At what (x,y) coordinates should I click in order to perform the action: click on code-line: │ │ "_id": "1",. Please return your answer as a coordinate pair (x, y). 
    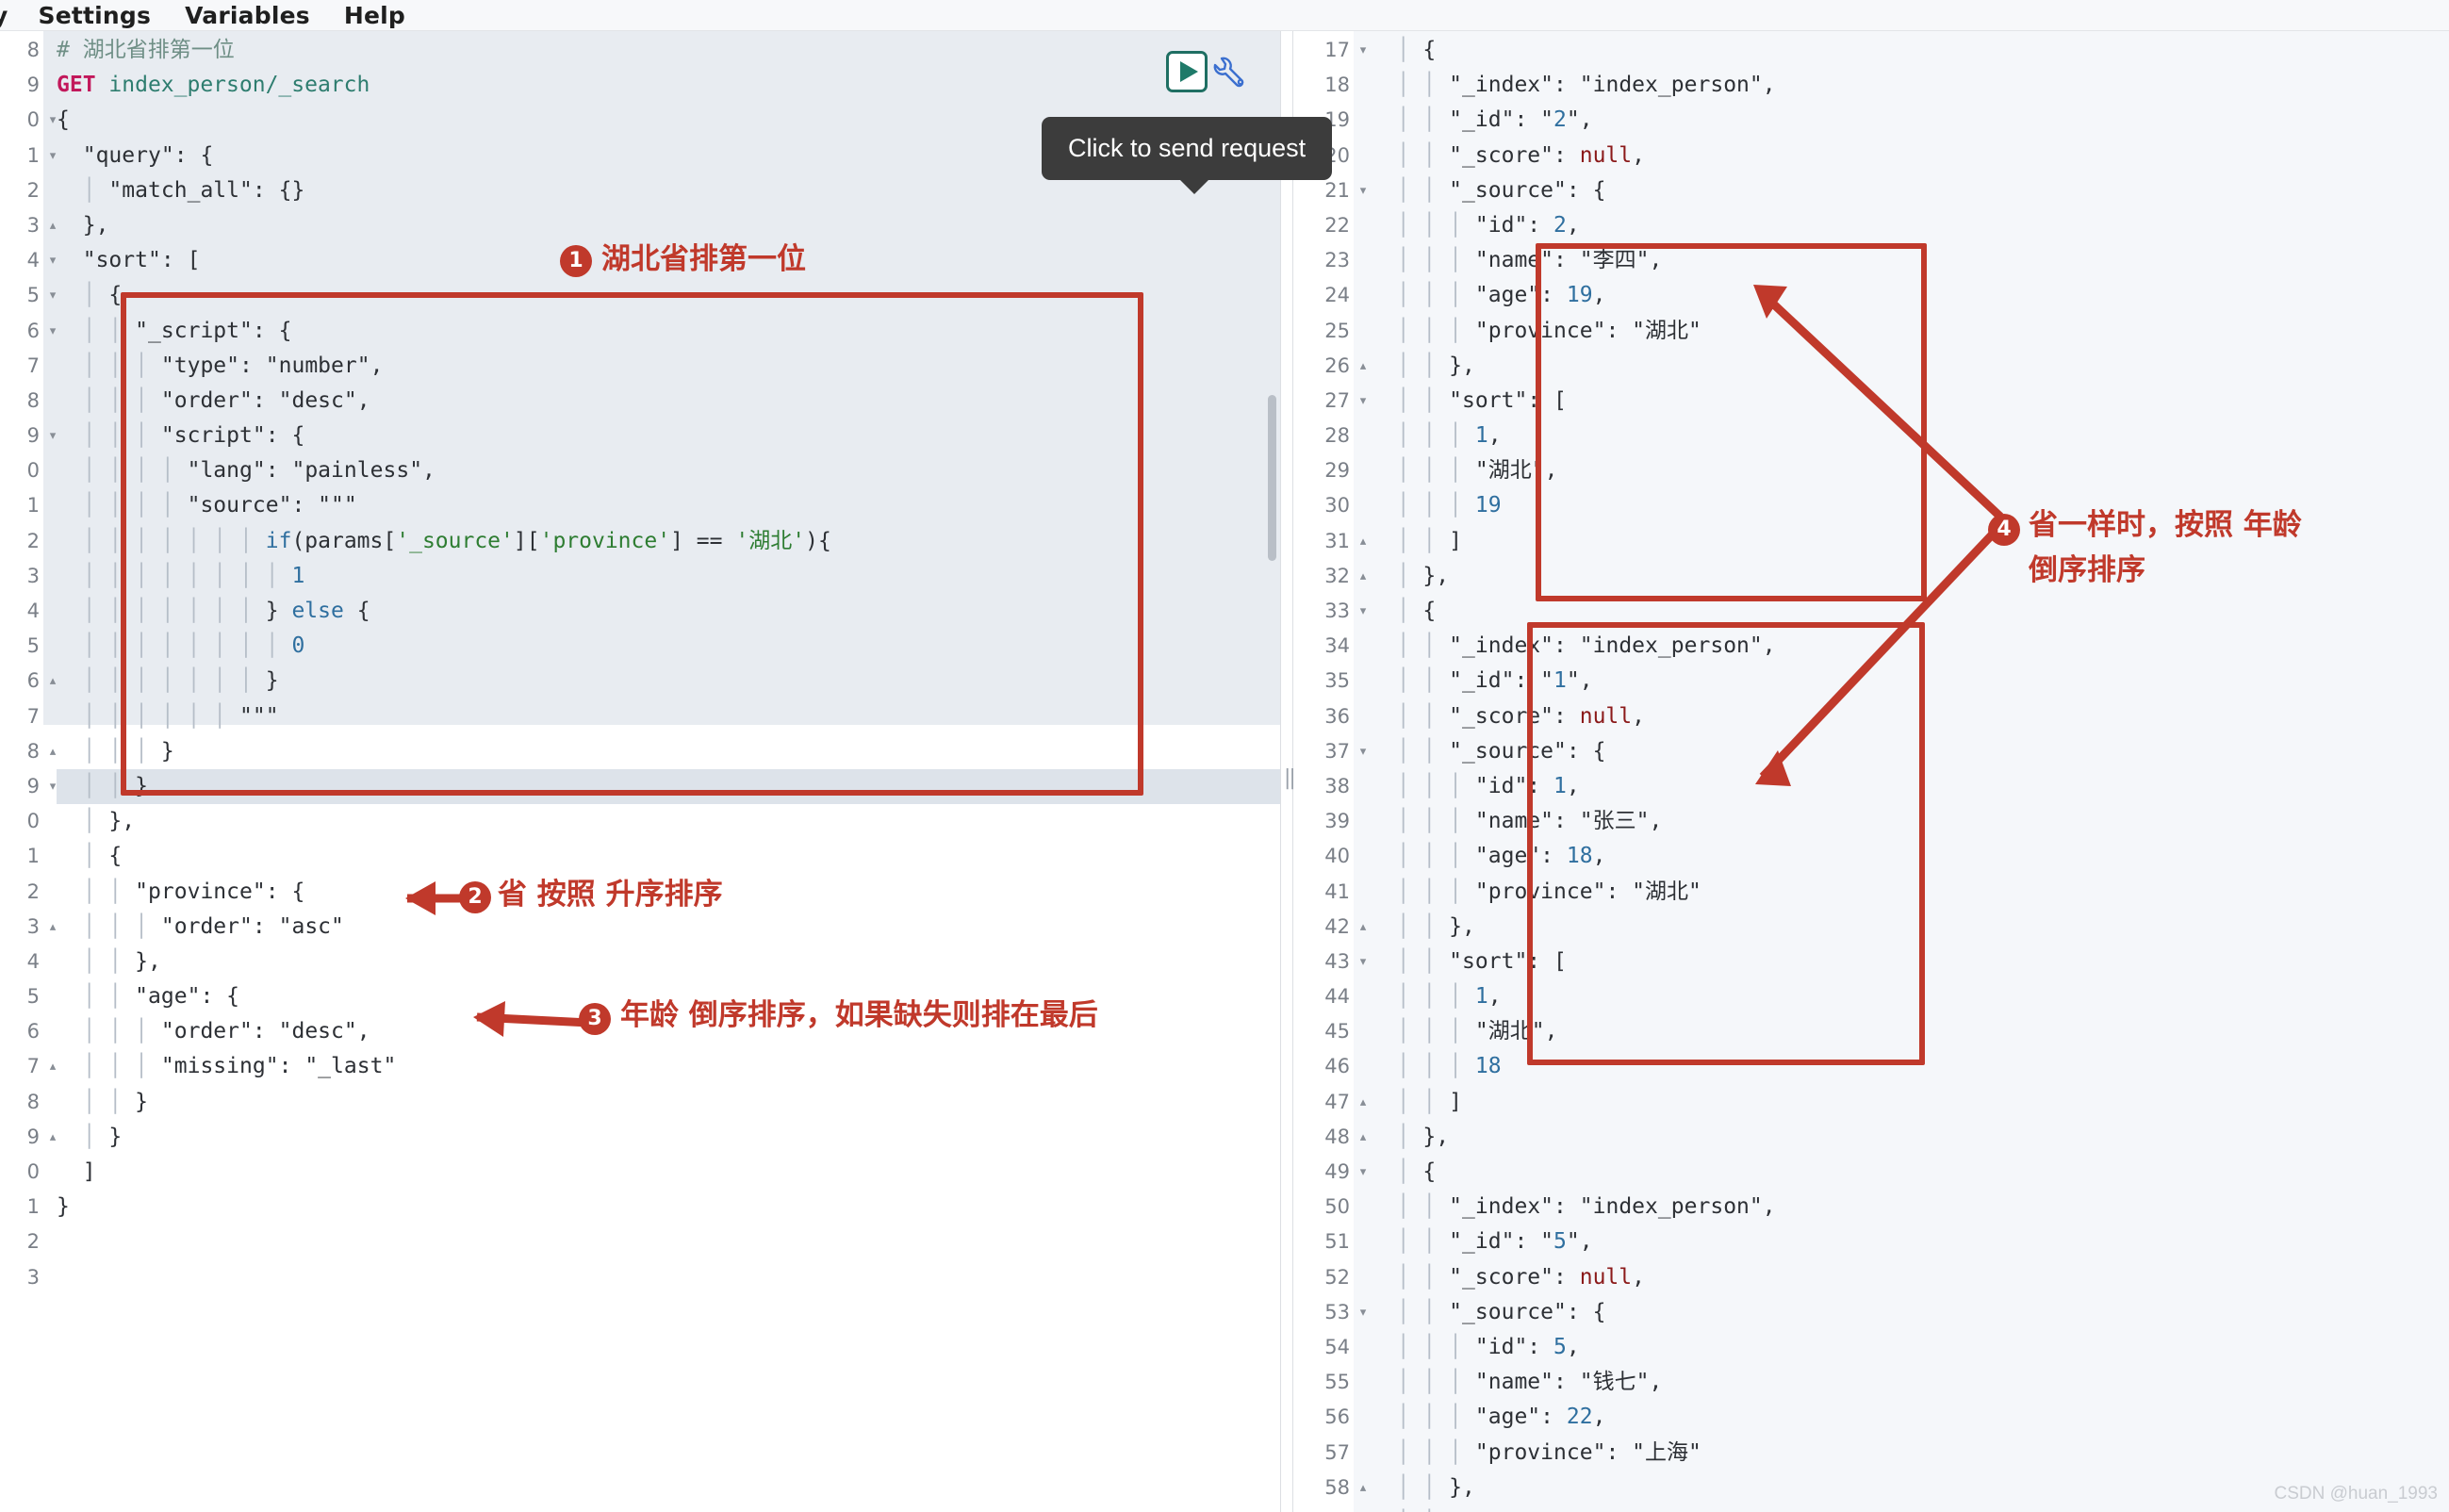
    Looking at the image, I should click on (1910, 681).